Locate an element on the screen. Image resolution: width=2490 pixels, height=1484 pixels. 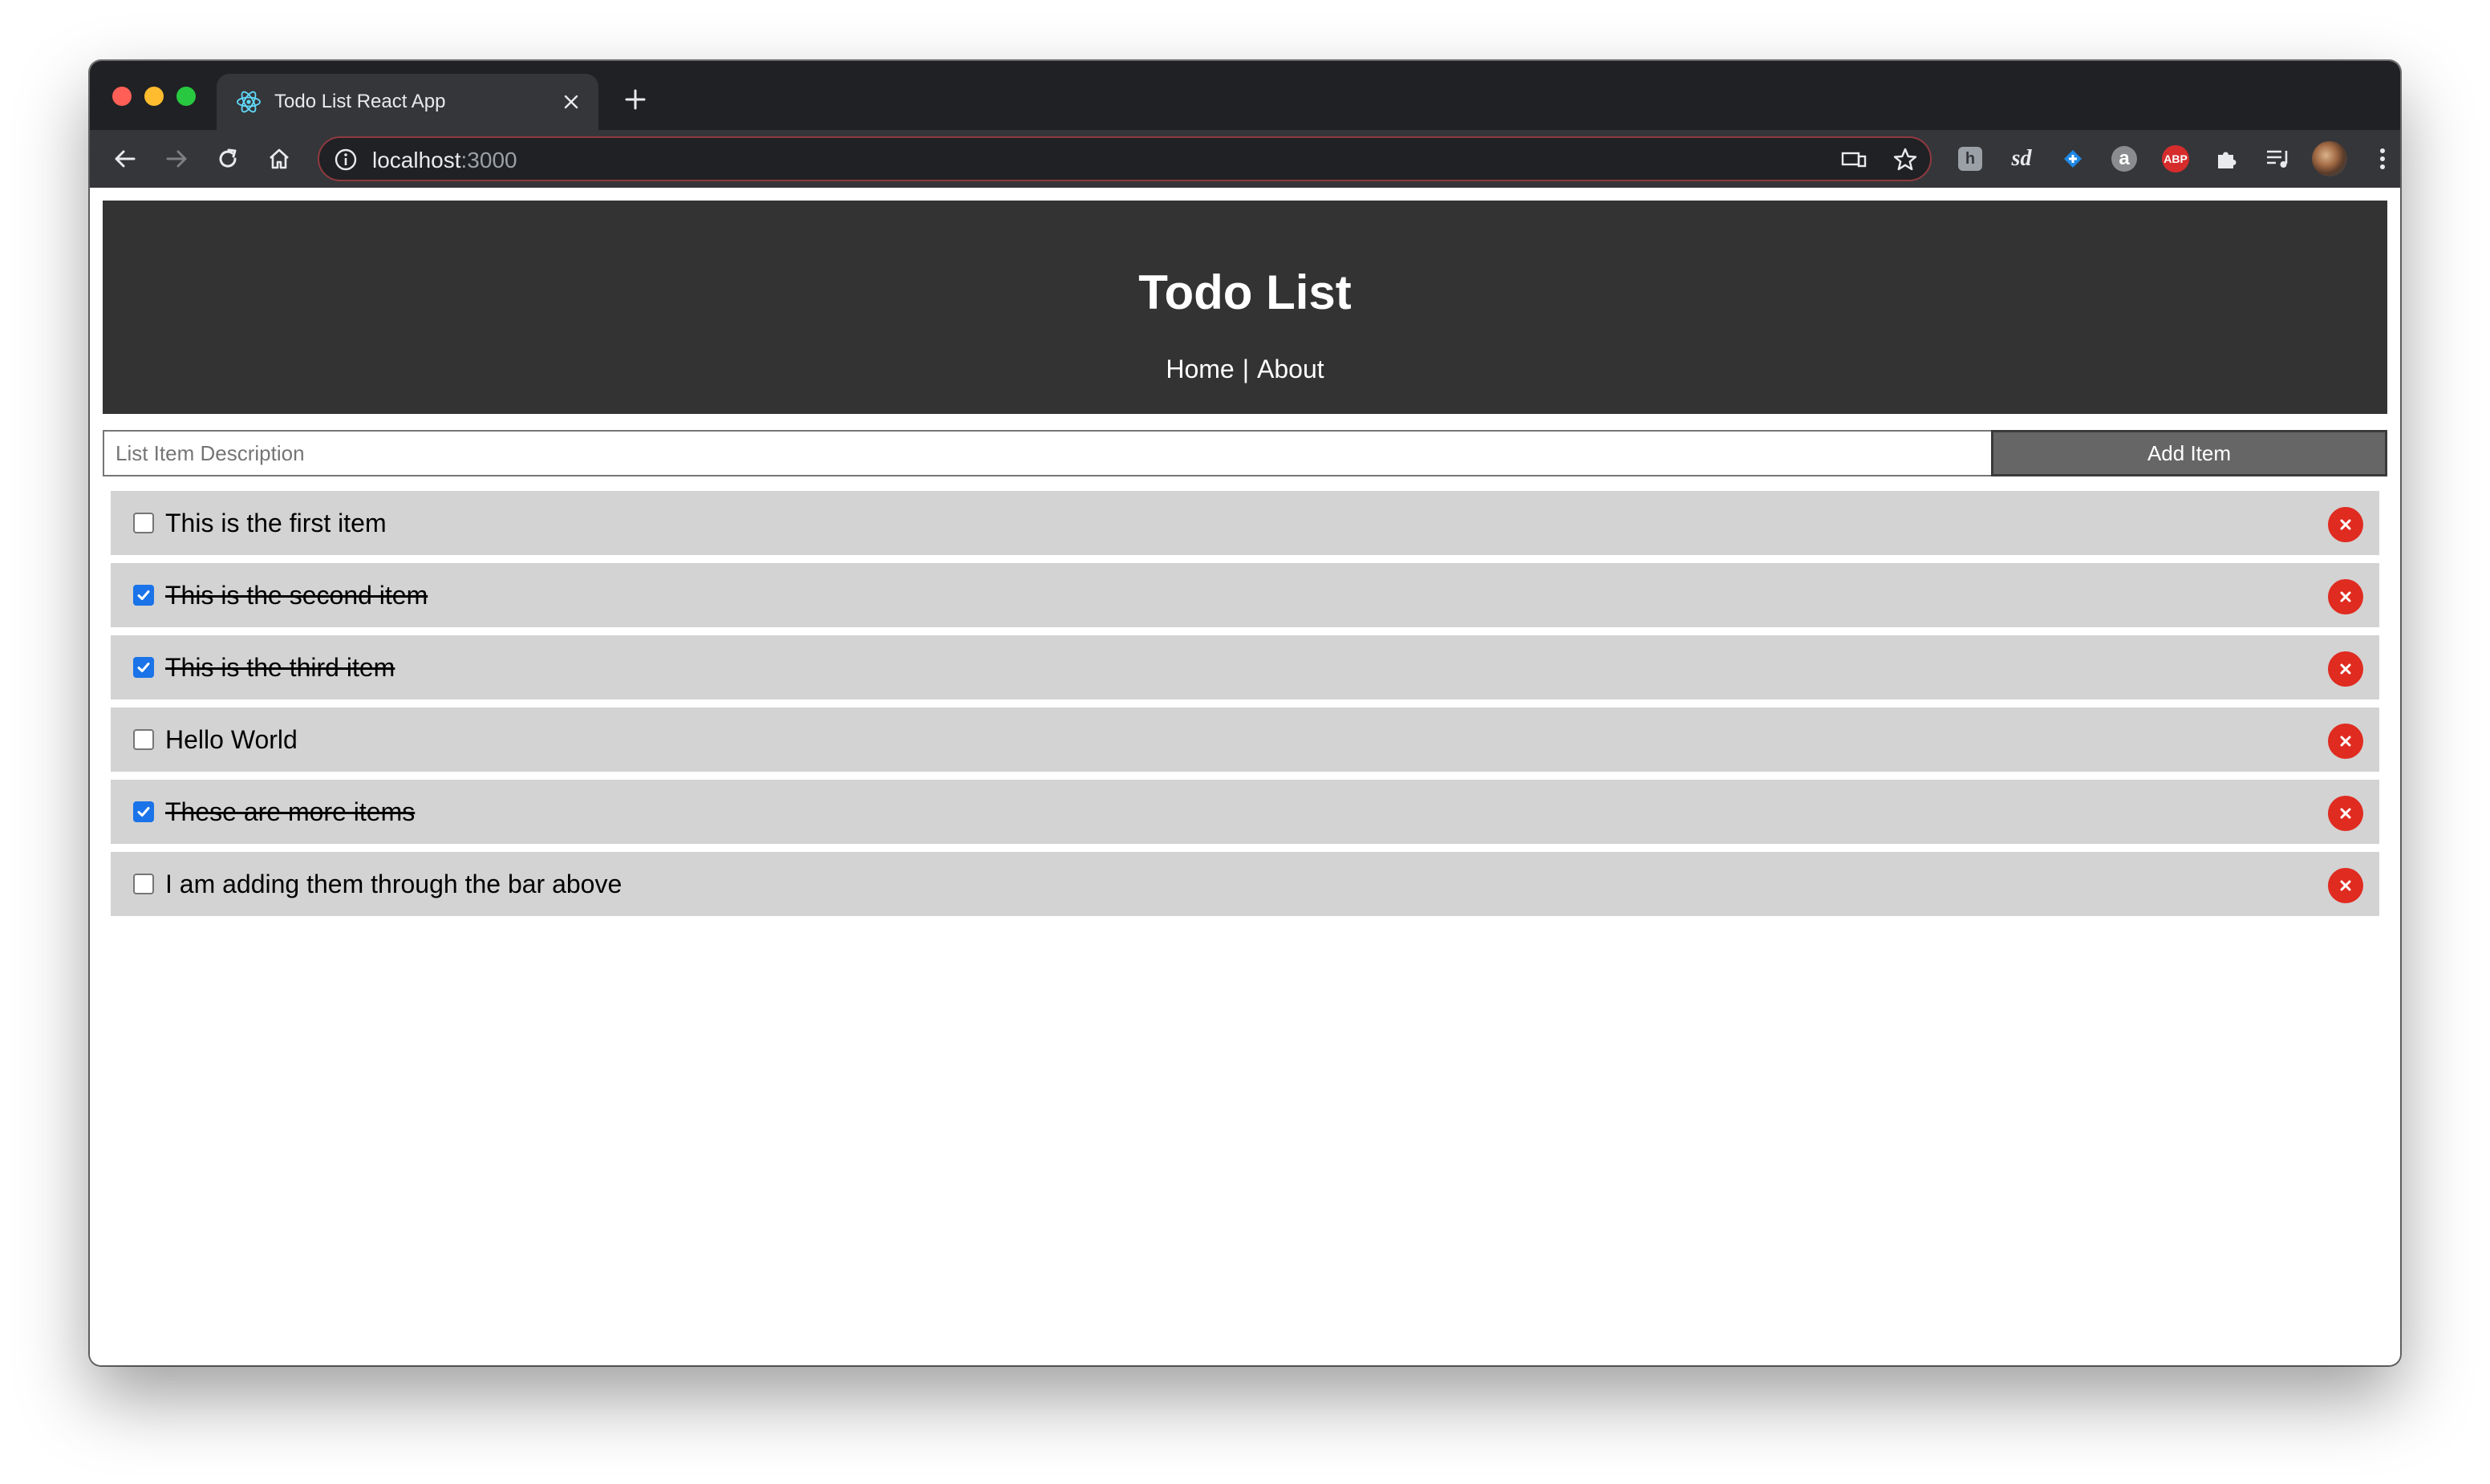
react-icon is located at coordinates (248, 101).